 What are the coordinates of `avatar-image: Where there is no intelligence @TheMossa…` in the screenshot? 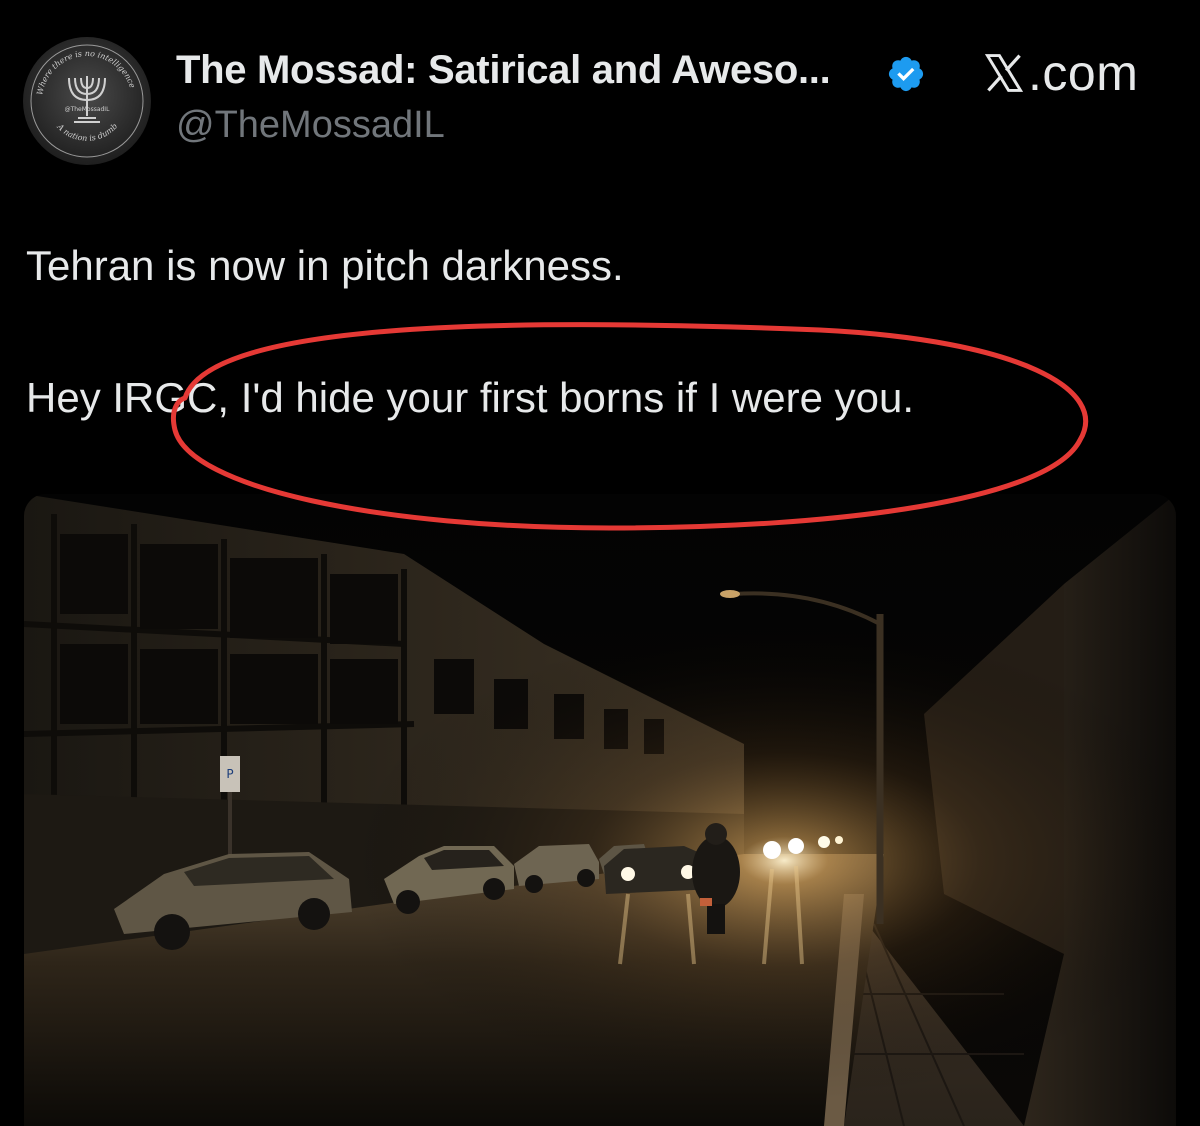 It's located at (87, 101).